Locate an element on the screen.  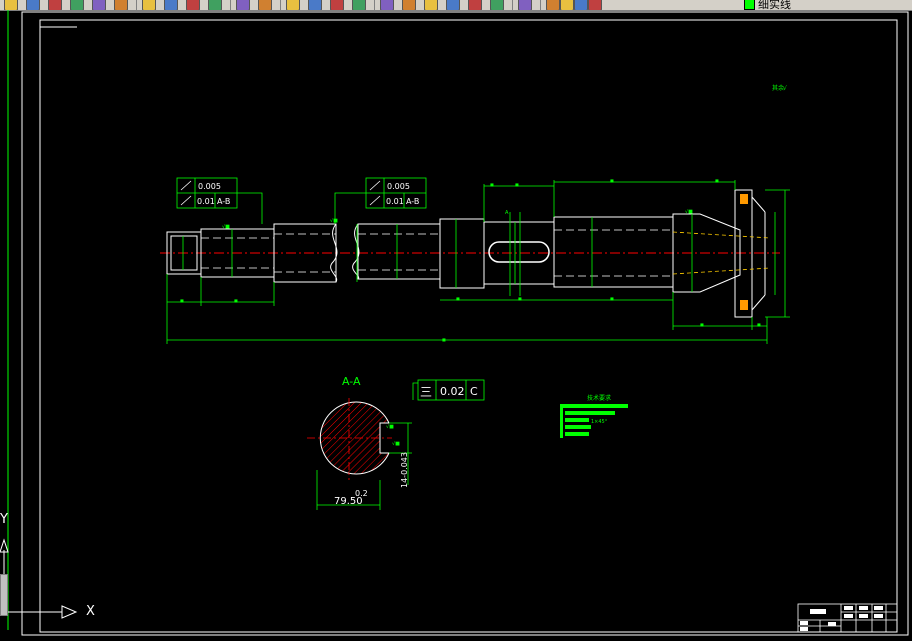
tol2-value: 0.005 is located at coordinates (398, 186).